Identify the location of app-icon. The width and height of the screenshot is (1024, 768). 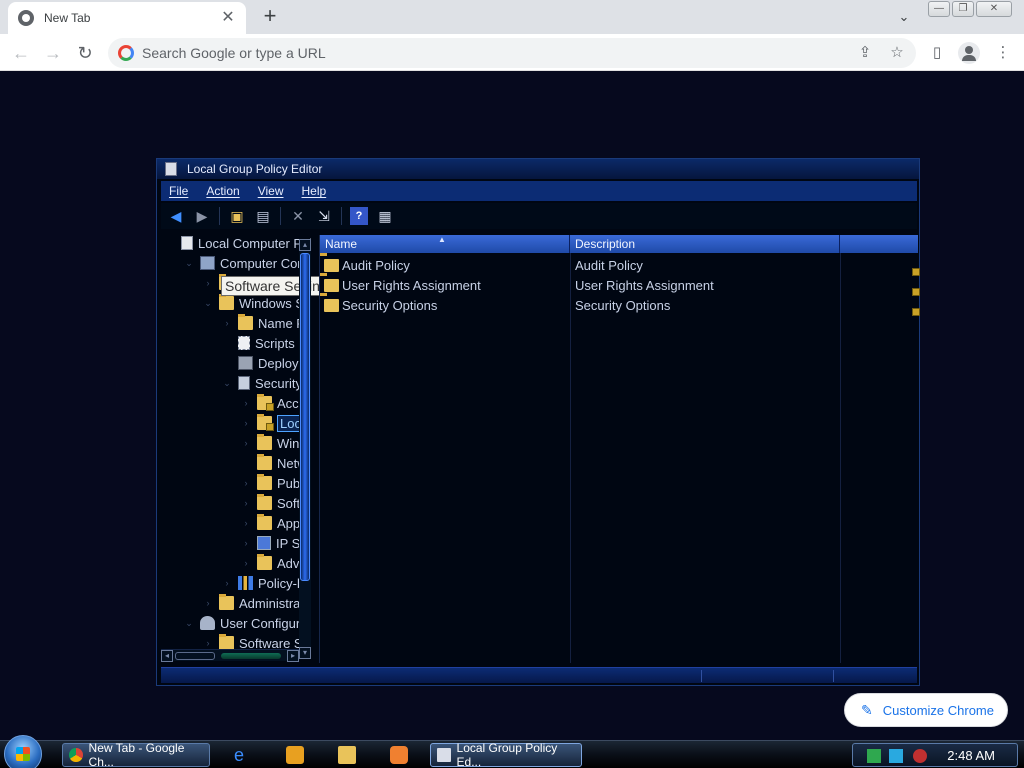
(399, 755).